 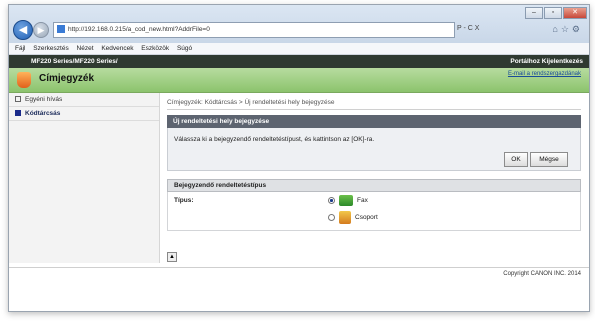 I want to click on forward-button: ▶, so click(x=41, y=30).